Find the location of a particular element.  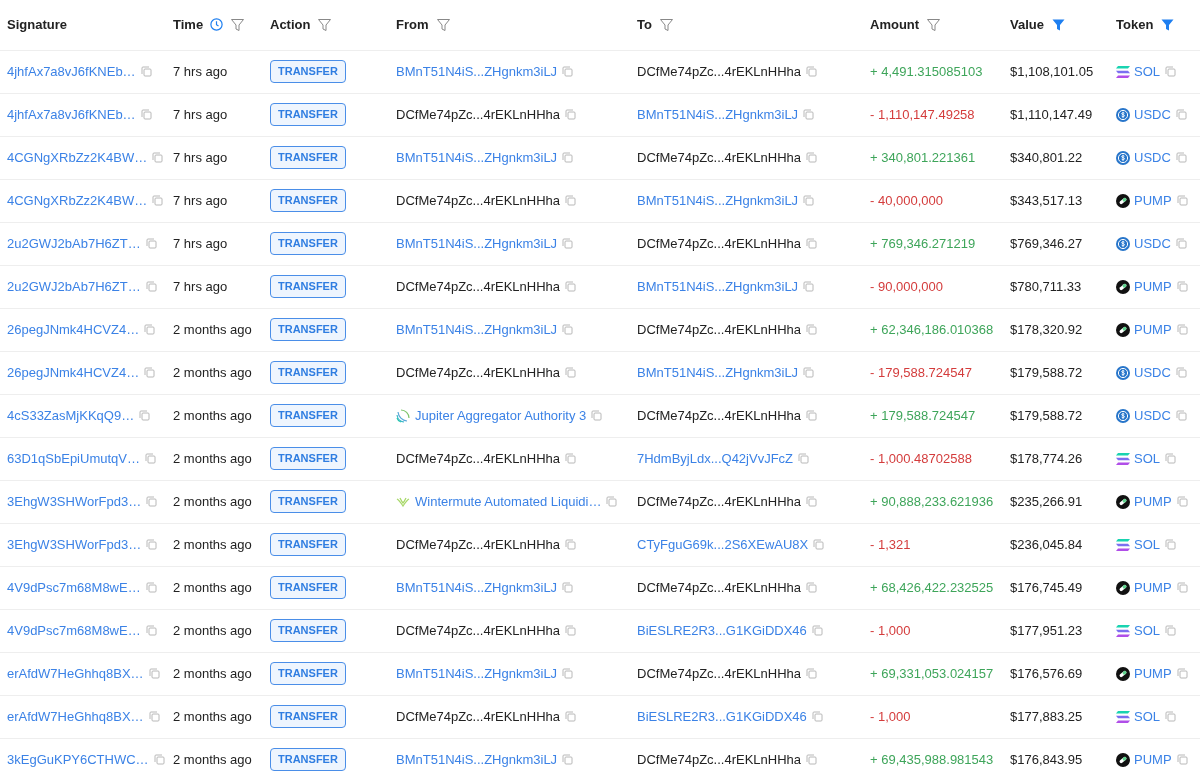

clock-icon is located at coordinates (217, 25).